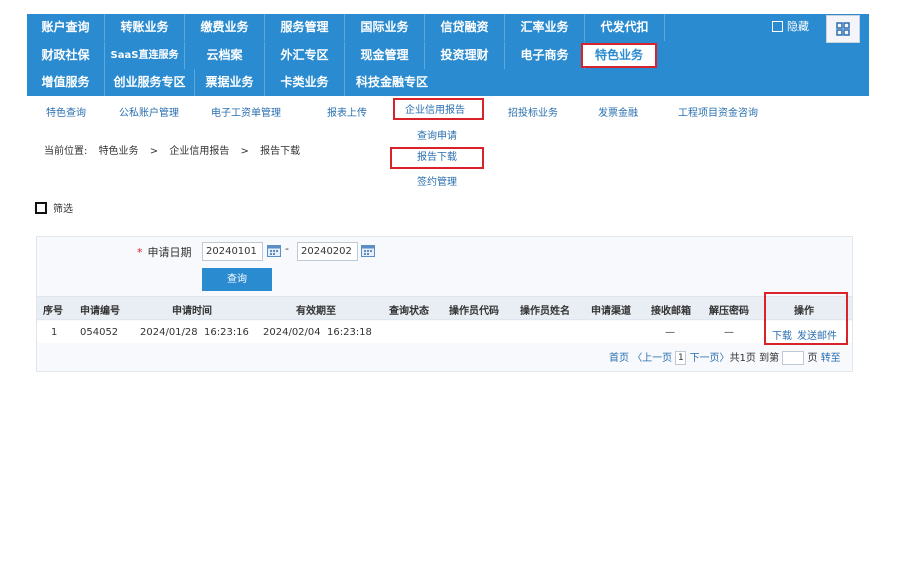 This screenshot has height=561, width=900. What do you see at coordinates (798, 26) in the screenshot?
I see `hide-label: 隐藏` at bounding box center [798, 26].